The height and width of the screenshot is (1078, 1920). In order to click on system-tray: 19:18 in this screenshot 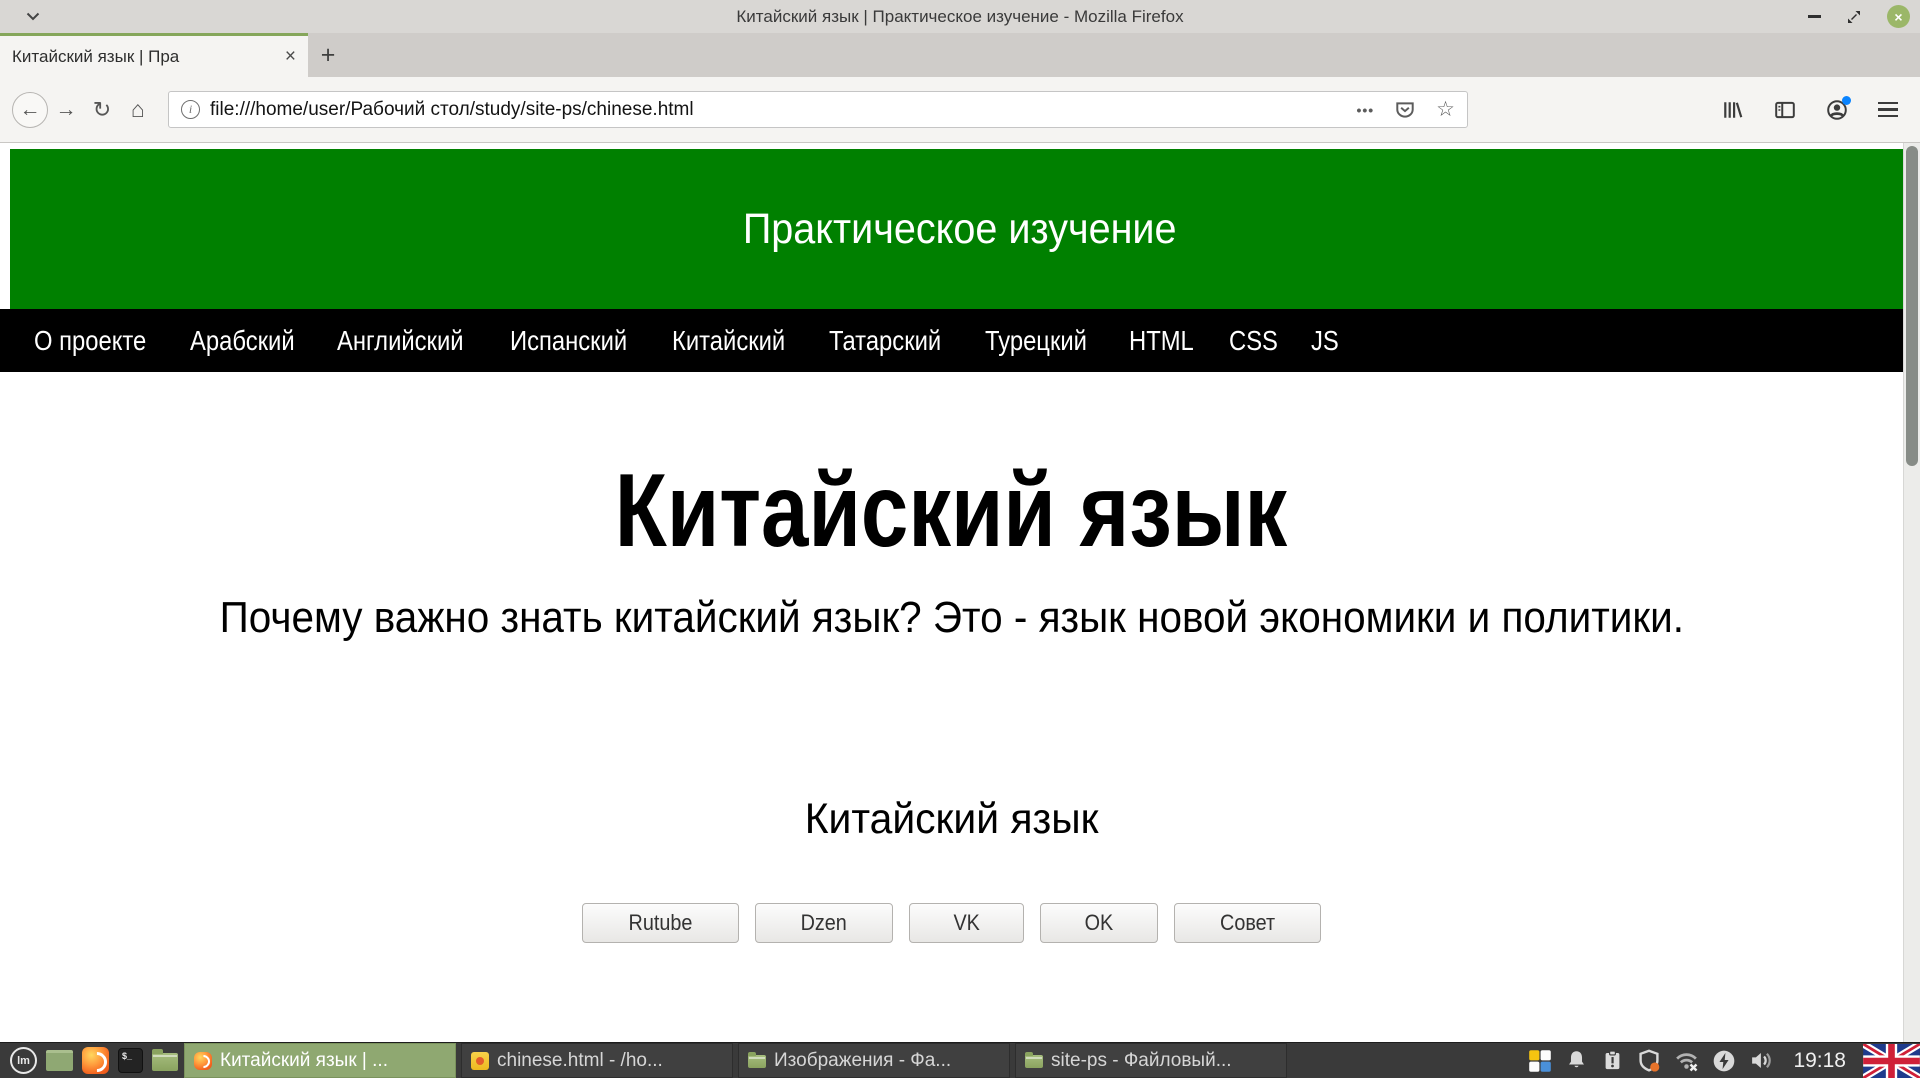, I will do `click(1724, 1060)`.